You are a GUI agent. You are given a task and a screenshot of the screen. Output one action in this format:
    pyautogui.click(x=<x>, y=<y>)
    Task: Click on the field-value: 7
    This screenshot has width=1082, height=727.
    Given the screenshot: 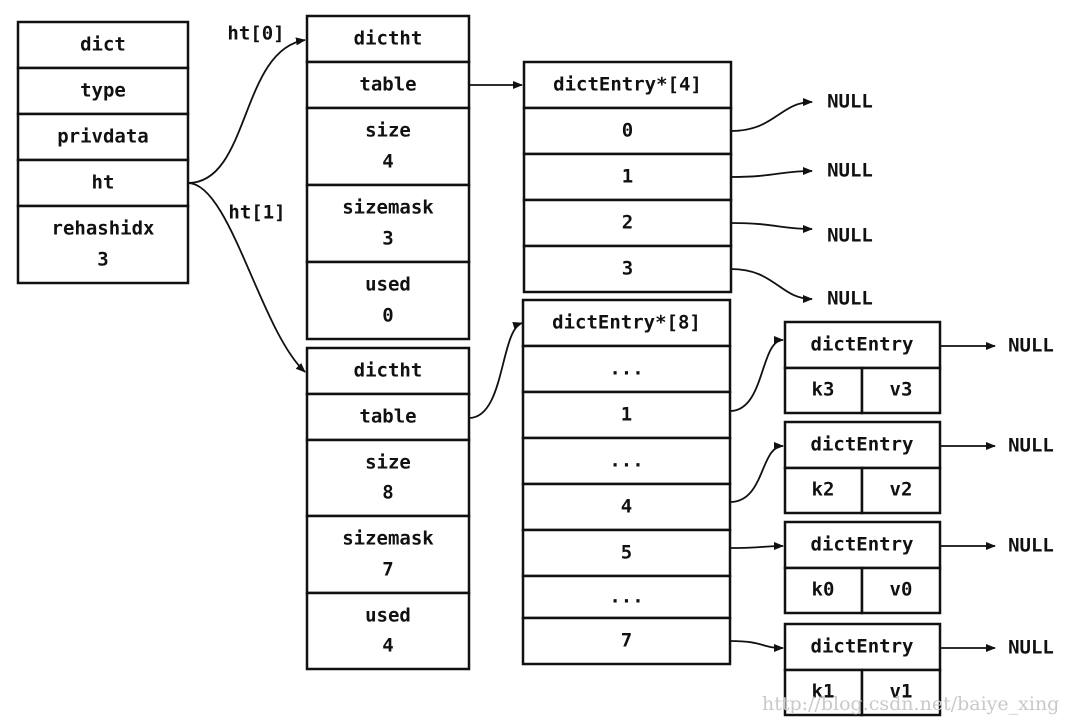 What is the action you would take?
    pyautogui.click(x=387, y=569)
    